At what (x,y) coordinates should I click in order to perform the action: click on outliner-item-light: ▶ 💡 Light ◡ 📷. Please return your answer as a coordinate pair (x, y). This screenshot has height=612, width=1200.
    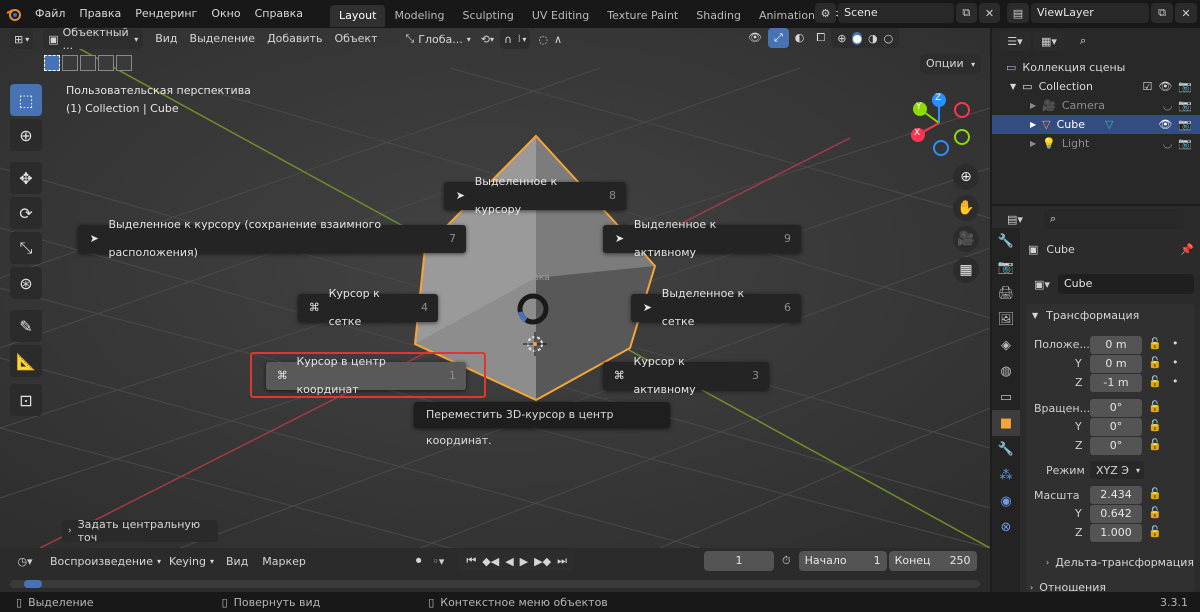
    Looking at the image, I should click on (1096, 143).